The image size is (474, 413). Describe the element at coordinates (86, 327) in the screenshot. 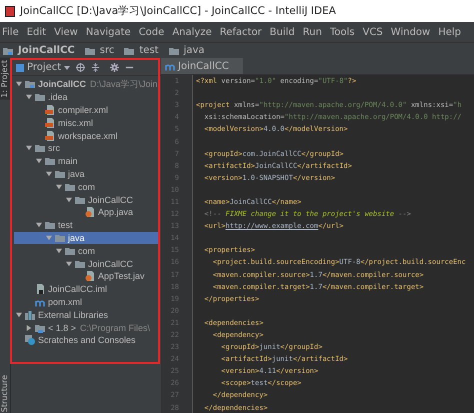

I see `tree-item: < 1.8 > C:\Program Files\` at that location.